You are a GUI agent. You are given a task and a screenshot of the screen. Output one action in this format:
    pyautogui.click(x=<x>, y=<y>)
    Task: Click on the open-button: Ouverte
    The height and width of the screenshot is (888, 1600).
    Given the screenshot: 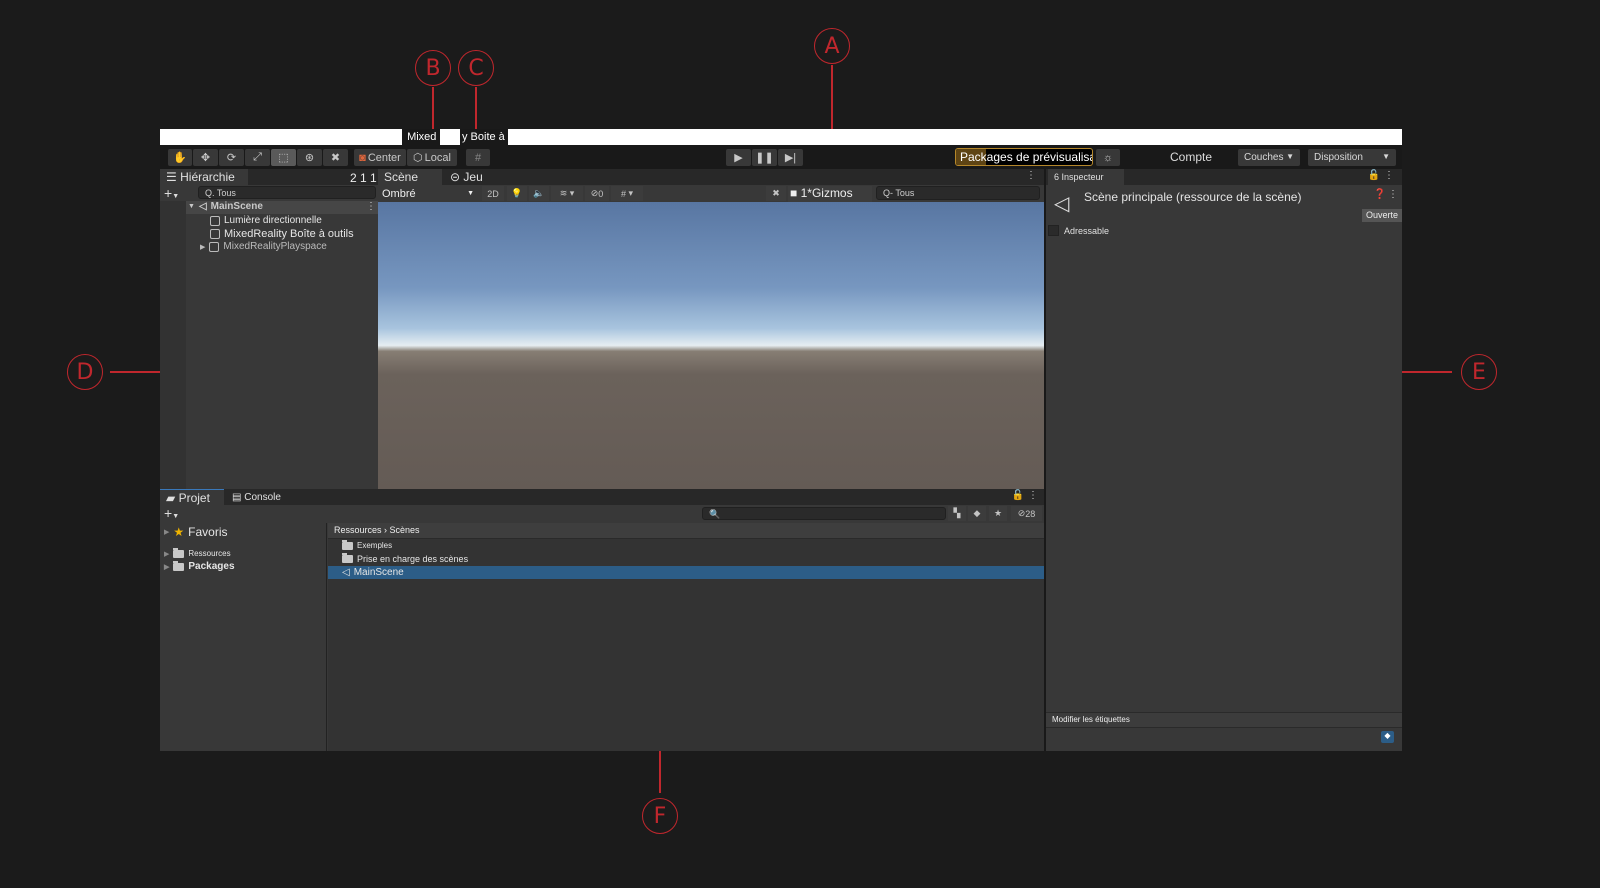 What is the action you would take?
    pyautogui.click(x=1382, y=215)
    